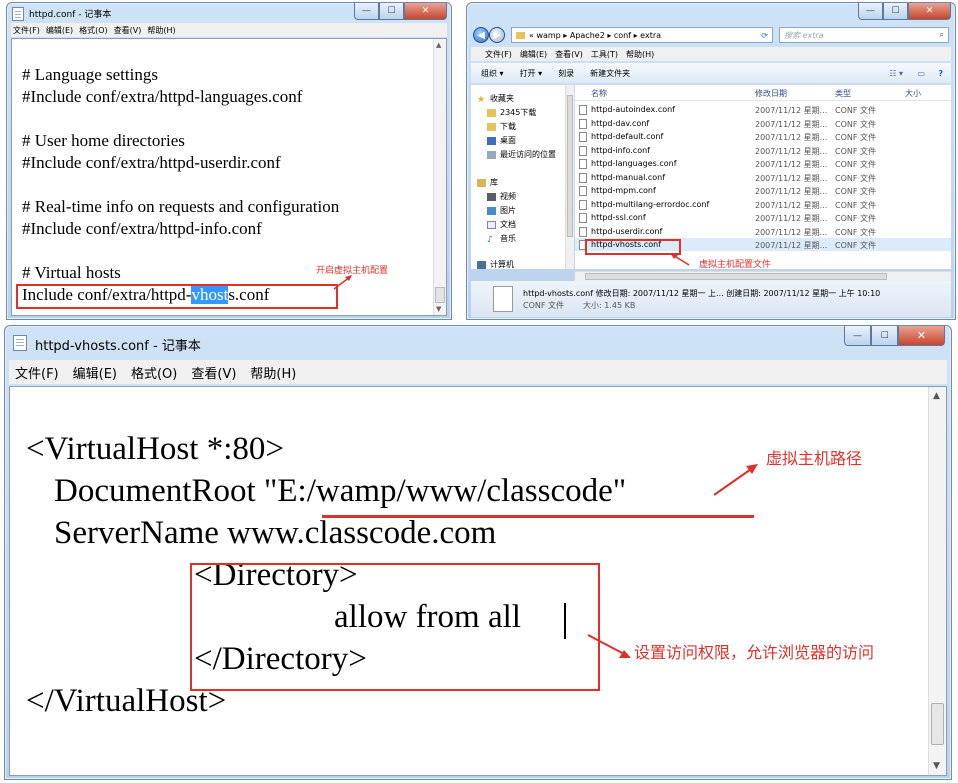 The height and width of the screenshot is (783, 958). What do you see at coordinates (487, 182) in the screenshot?
I see `nav-library: 库` at bounding box center [487, 182].